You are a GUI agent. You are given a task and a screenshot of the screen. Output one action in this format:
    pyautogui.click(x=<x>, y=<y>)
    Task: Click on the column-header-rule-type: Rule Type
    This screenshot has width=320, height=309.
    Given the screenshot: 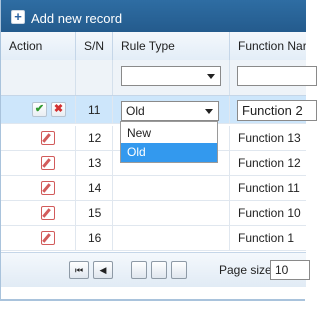 What is the action you would take?
    pyautogui.click(x=171, y=46)
    